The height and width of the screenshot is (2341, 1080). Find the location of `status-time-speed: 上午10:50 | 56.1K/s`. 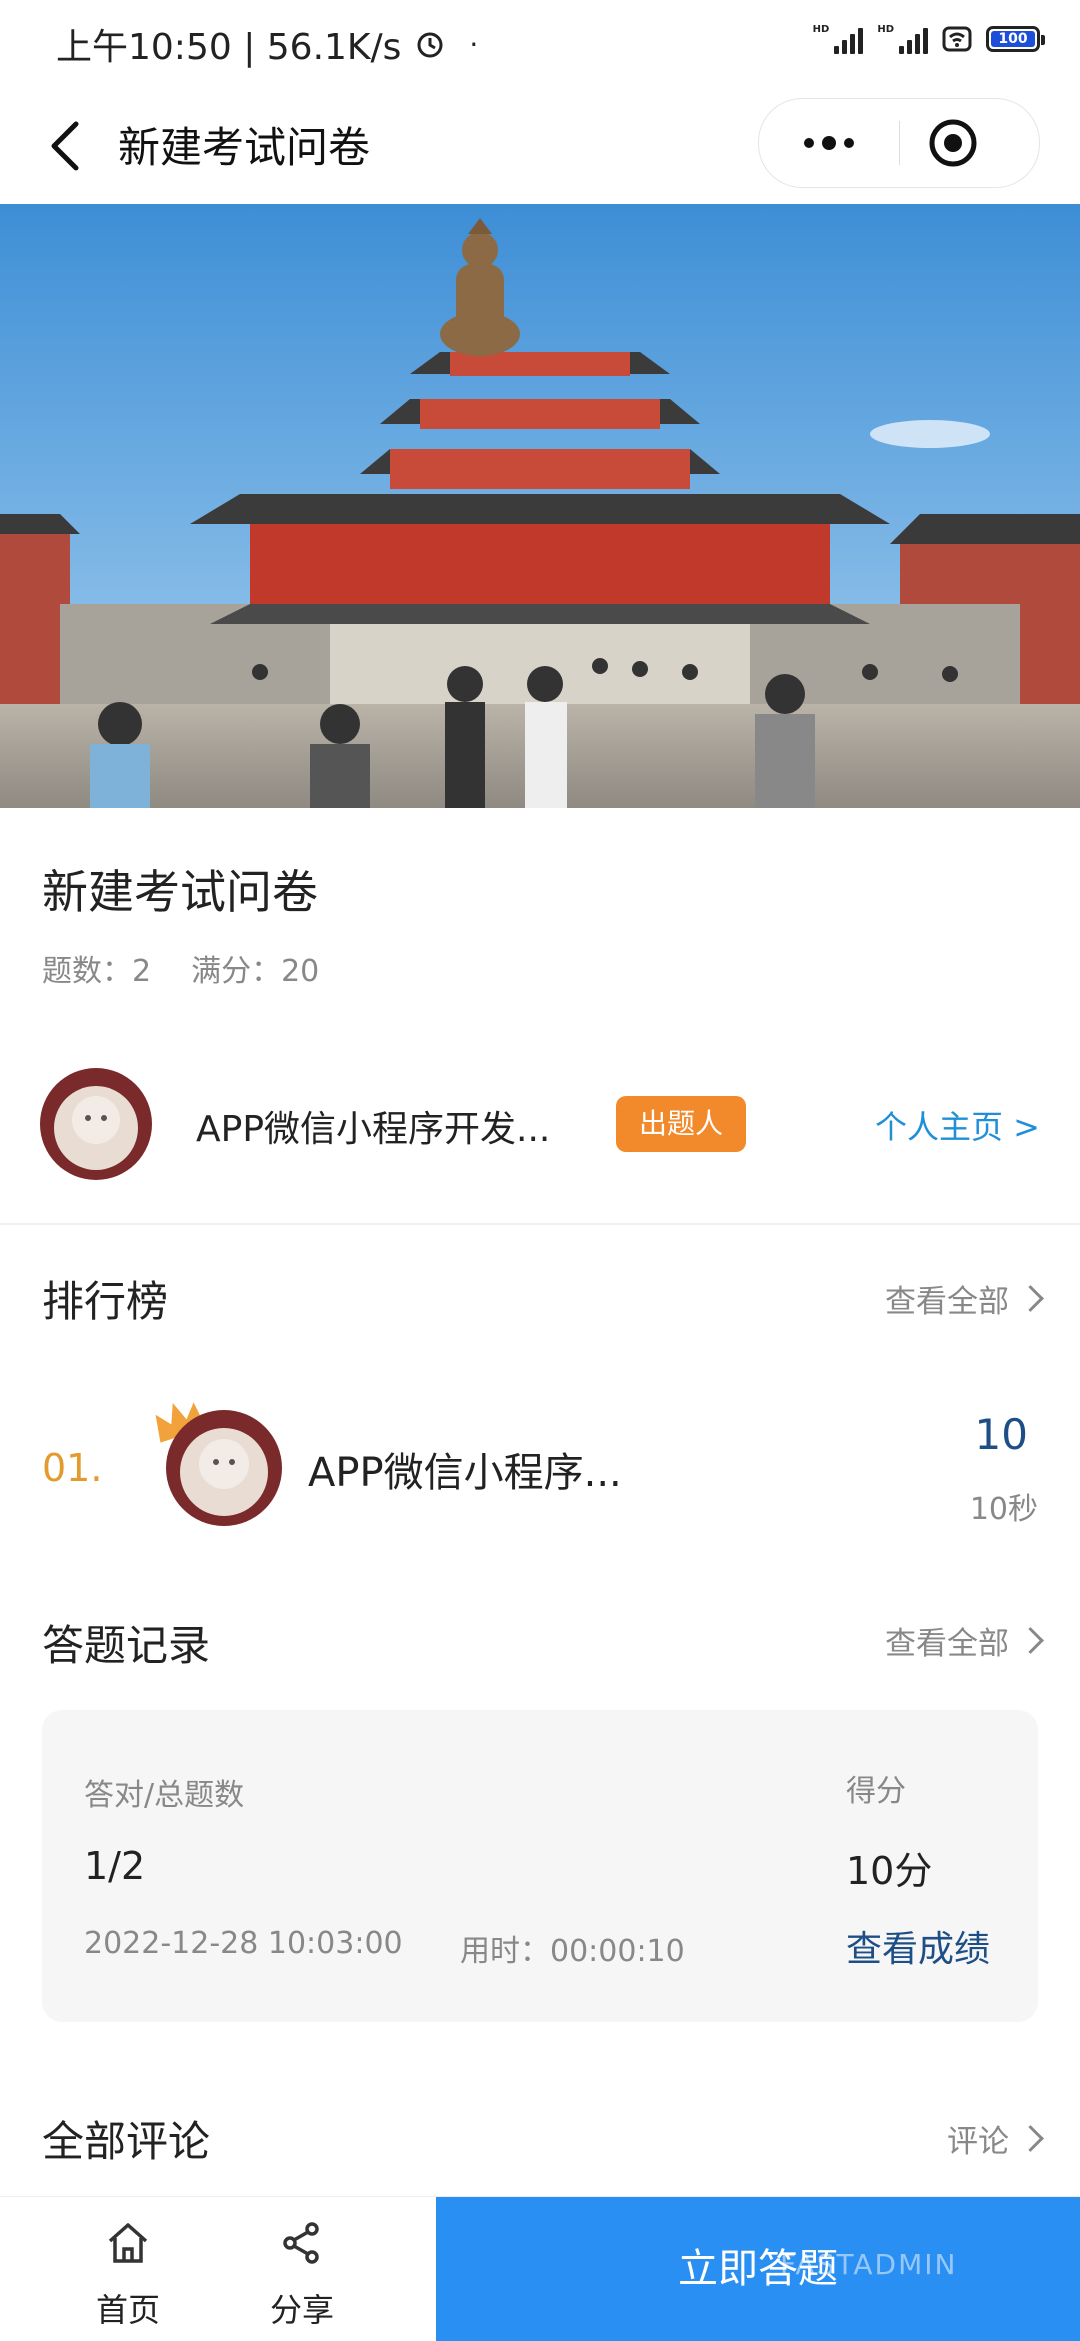

status-time-speed: 上午10:50 | 56.1K/s is located at coordinates (229, 47).